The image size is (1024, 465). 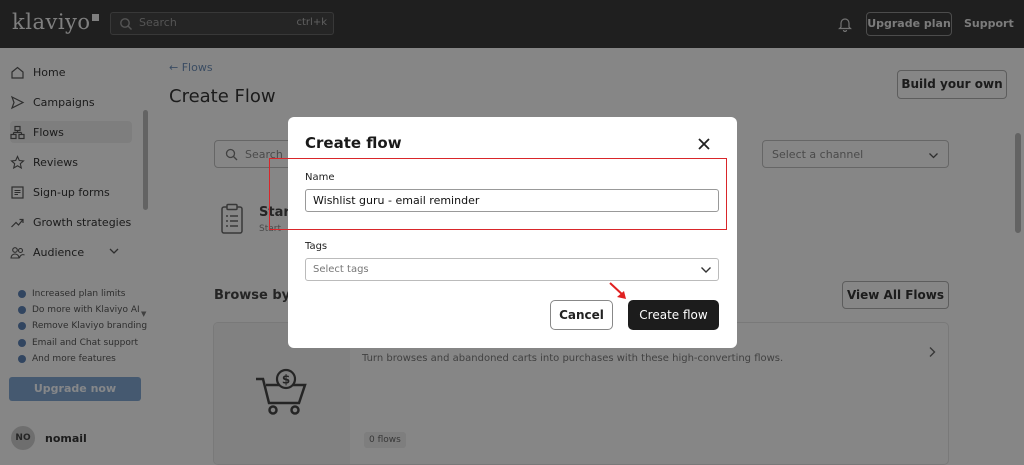 I want to click on cancel-button: Cancel, so click(x=581, y=315).